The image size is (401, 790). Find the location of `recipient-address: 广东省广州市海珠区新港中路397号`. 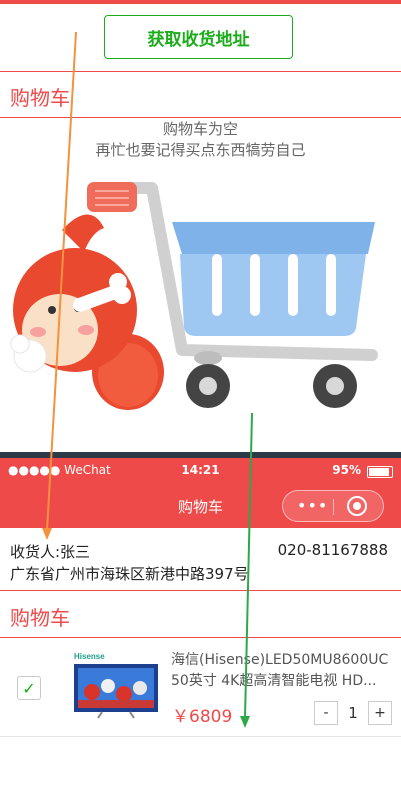

recipient-address: 广东省广州市海珠区新港中路397号 is located at coordinates (129, 574).